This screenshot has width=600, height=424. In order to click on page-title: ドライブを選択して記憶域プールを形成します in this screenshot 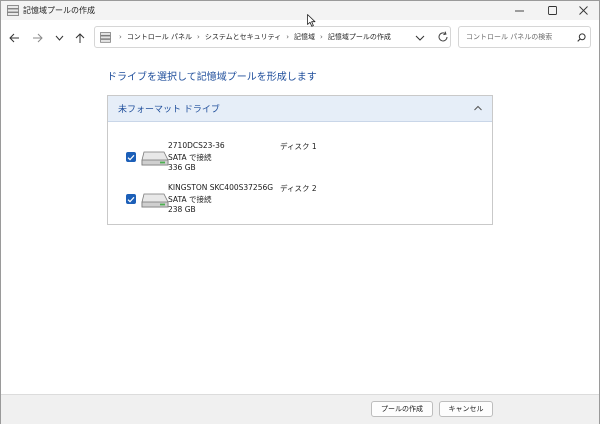, I will do `click(212, 77)`.